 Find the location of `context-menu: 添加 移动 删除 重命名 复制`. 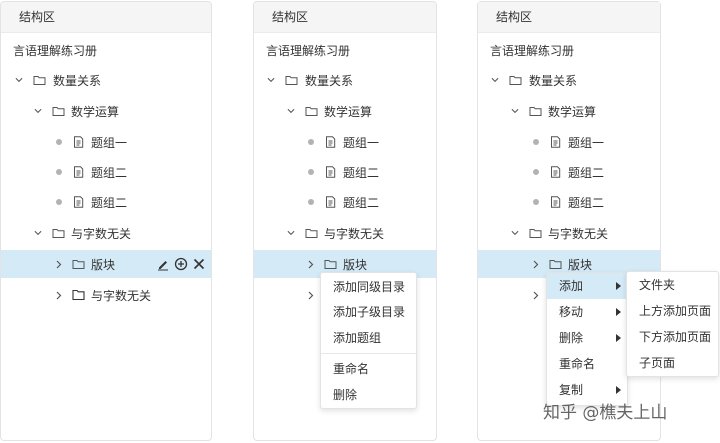

context-menu: 添加 移动 删除 重命名 复制 is located at coordinates (587, 339).